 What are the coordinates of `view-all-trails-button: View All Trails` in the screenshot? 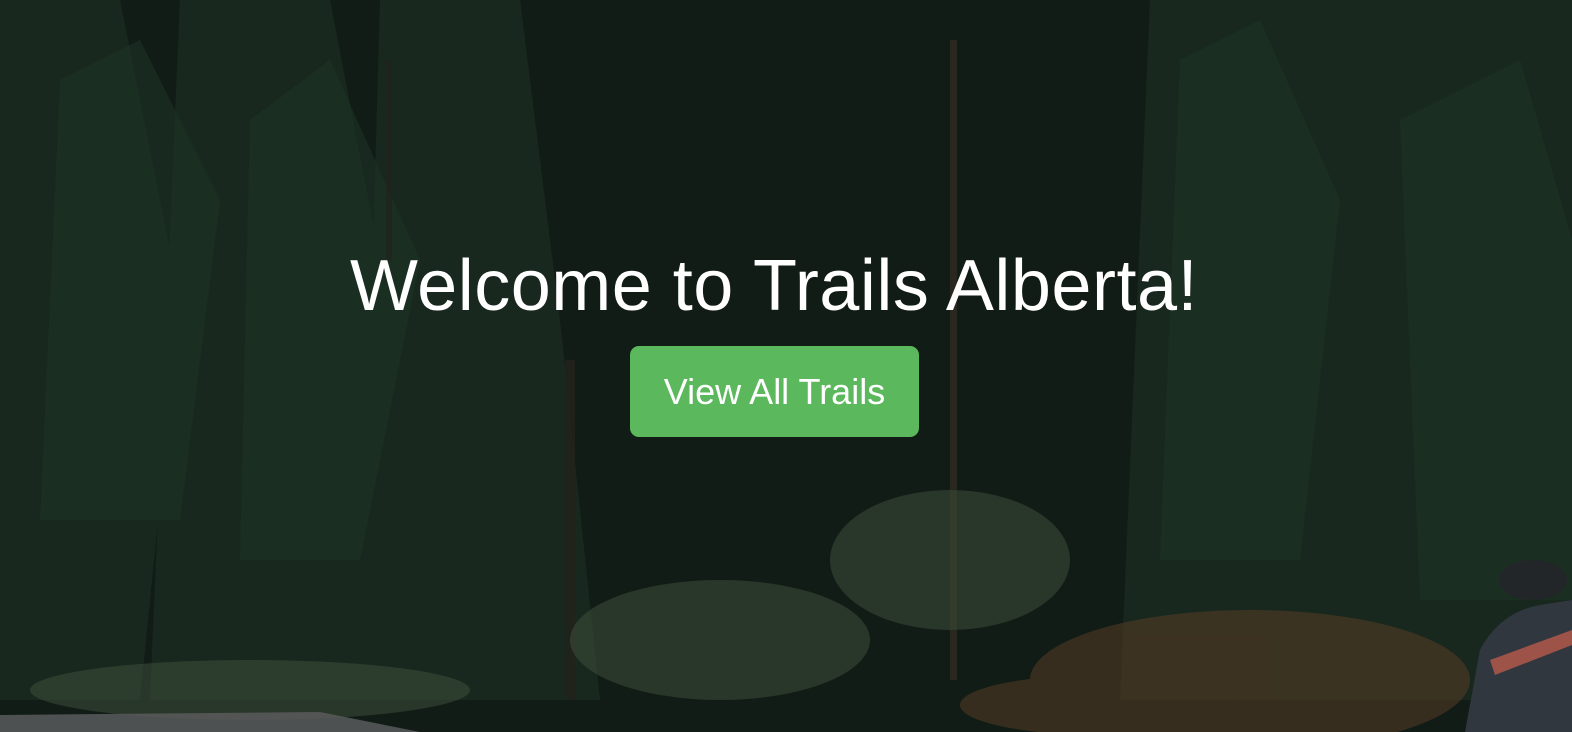 It's located at (774, 391).